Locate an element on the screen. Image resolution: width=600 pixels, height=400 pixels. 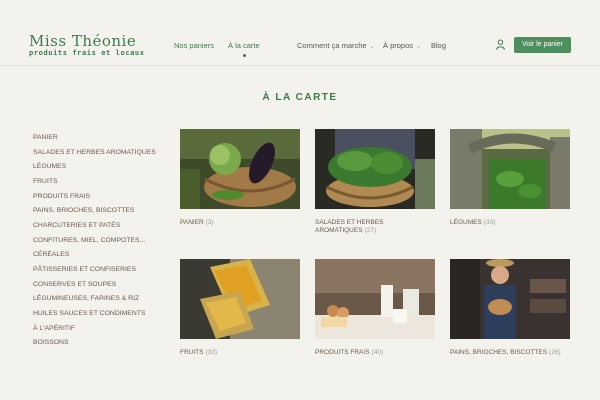
category-card-fruits: FRUITS (33) is located at coordinates (240, 308).